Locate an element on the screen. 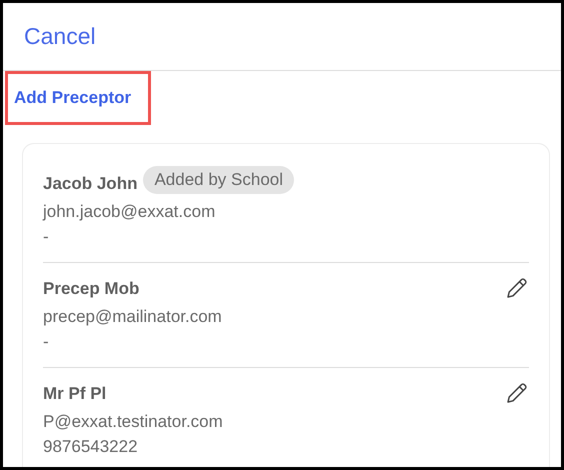 The width and height of the screenshot is (564, 470). preceptor-email: precep@mailinator.com is located at coordinates (132, 317).